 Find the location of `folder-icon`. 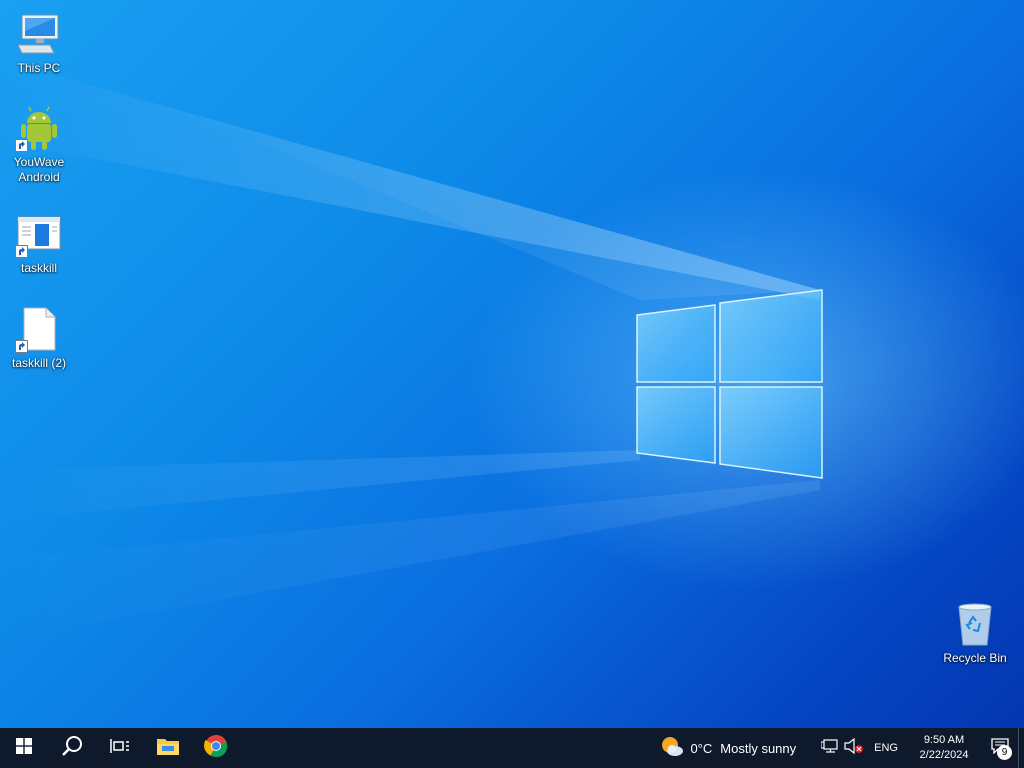

folder-icon is located at coordinates (168, 748).